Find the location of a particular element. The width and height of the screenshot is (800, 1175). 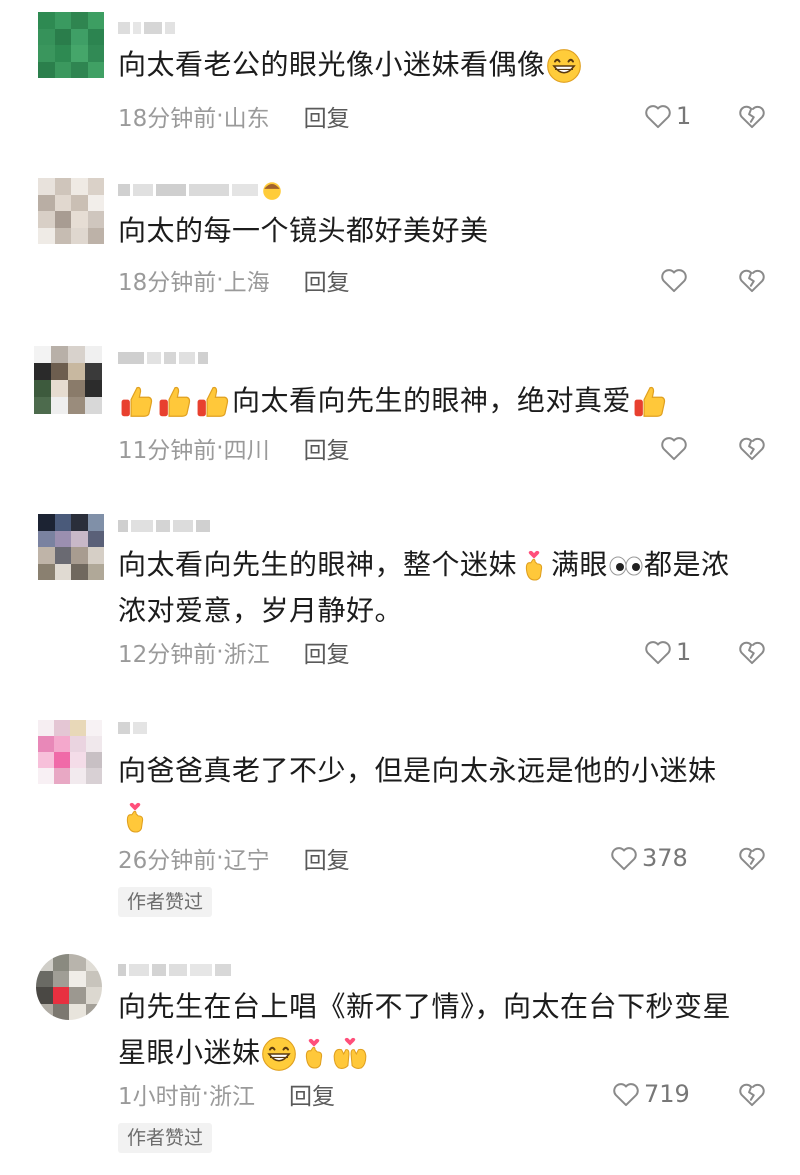

like-button: 719 is located at coordinates (651, 1094).